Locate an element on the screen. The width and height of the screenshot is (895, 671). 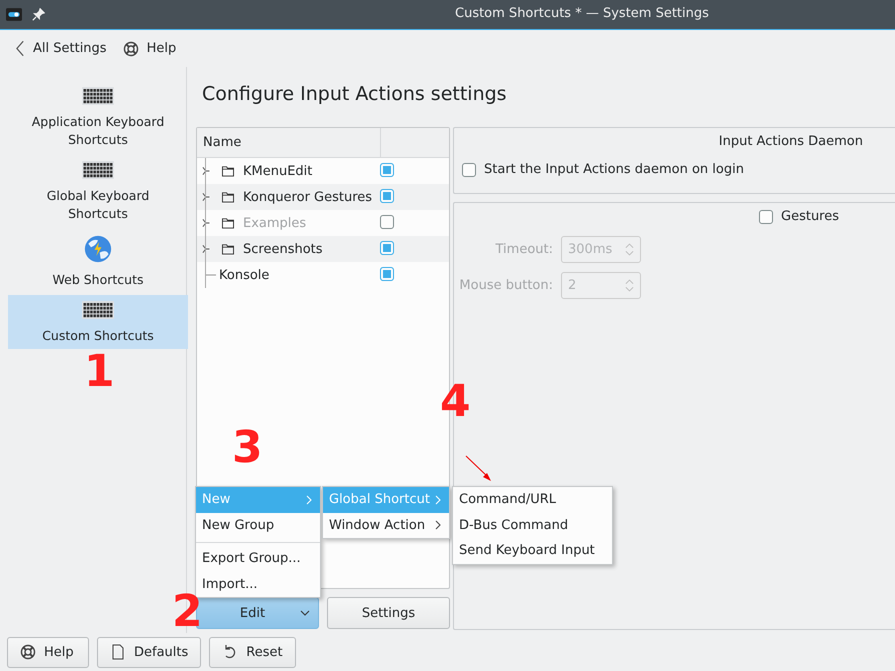
tree-item-label: Konsole is located at coordinates (244, 275).